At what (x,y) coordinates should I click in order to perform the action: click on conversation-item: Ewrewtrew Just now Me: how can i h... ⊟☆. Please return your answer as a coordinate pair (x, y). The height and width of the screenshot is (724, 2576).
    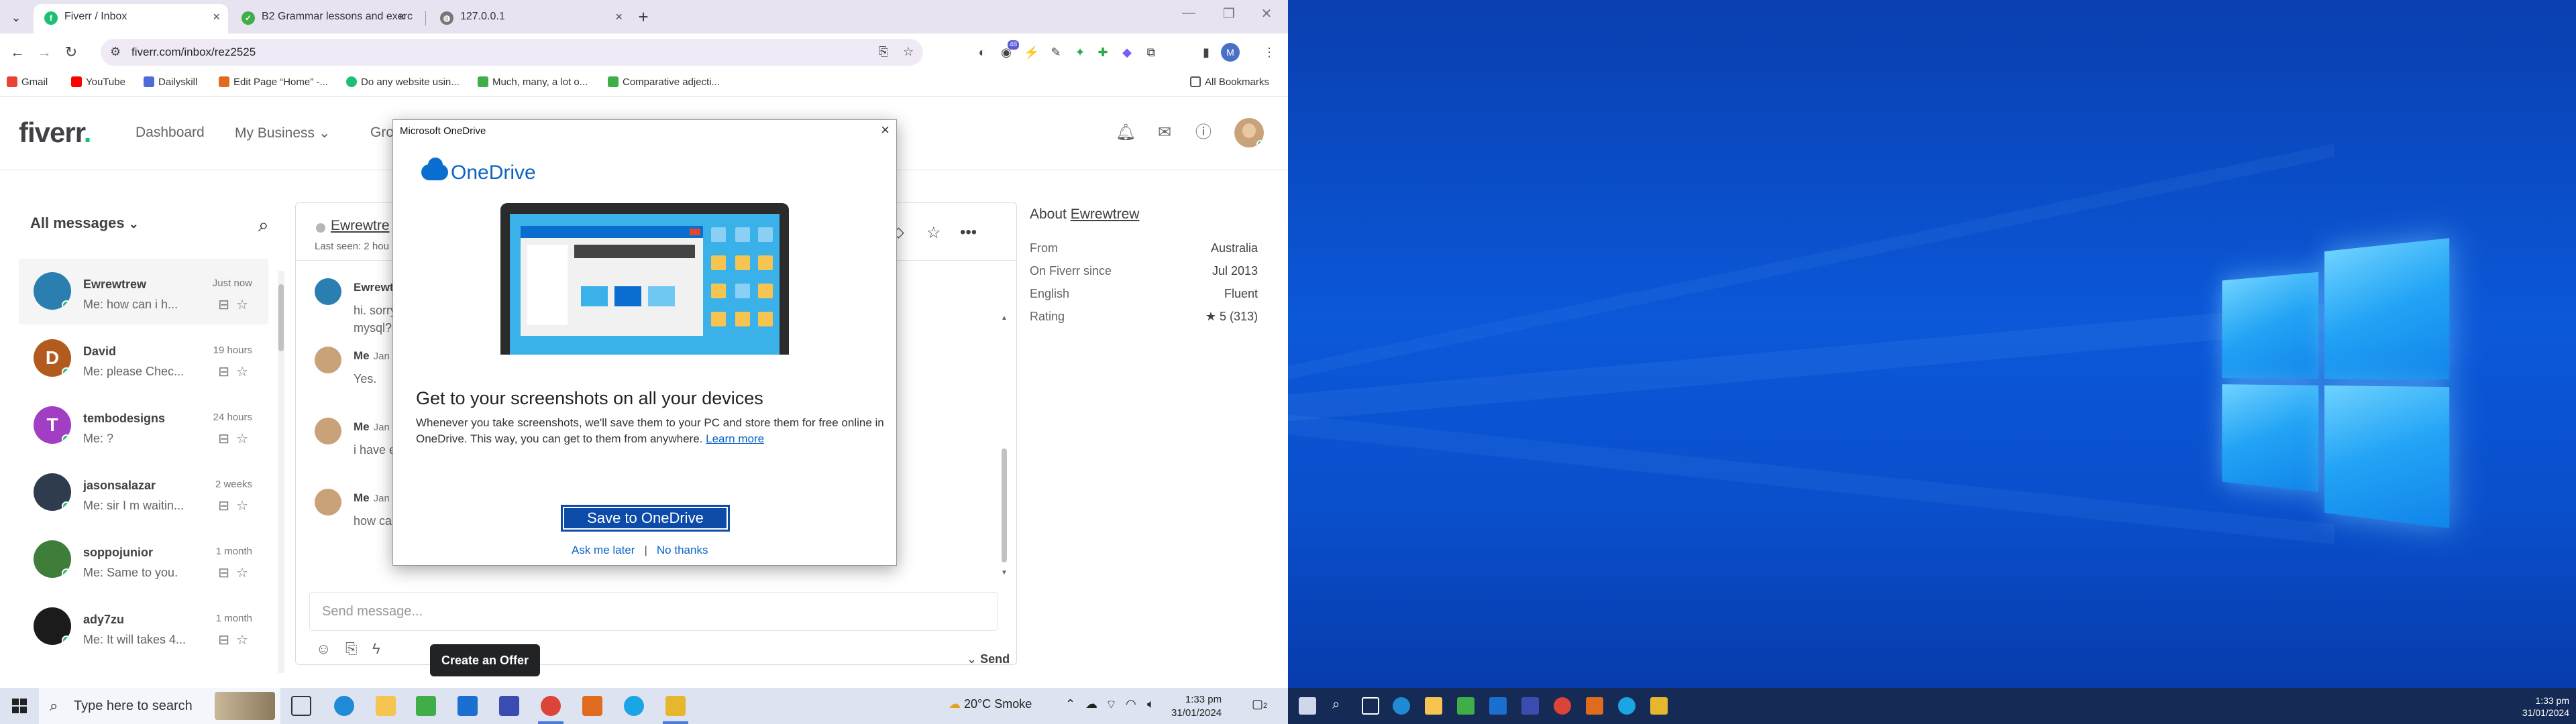
    Looking at the image, I should click on (143, 291).